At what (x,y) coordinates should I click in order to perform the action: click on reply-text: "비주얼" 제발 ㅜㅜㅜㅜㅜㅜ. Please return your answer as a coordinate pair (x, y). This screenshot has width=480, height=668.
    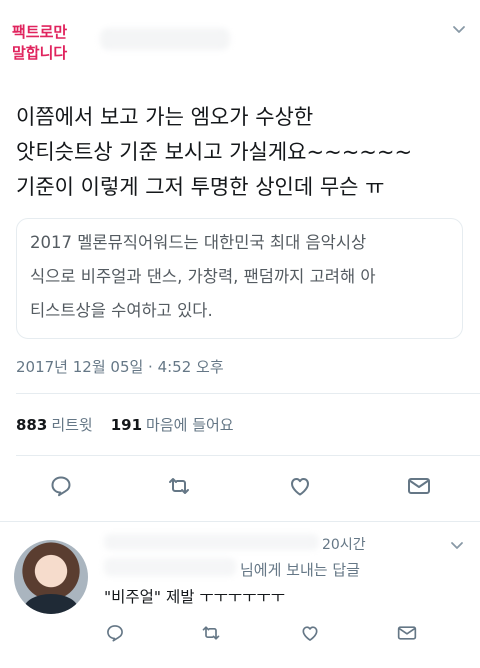
    Looking at the image, I should click on (194, 597).